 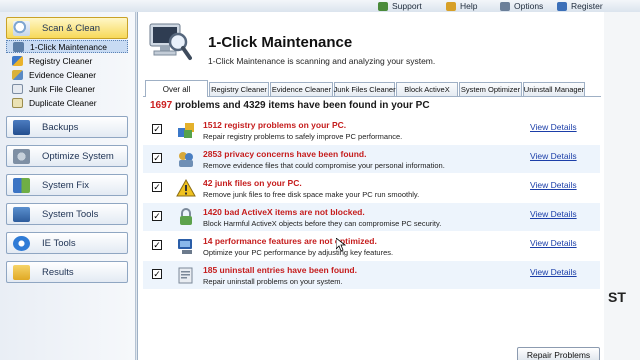 What do you see at coordinates (427, 89) in the screenshot?
I see `tab-block-activex: Block ActiveX` at bounding box center [427, 89].